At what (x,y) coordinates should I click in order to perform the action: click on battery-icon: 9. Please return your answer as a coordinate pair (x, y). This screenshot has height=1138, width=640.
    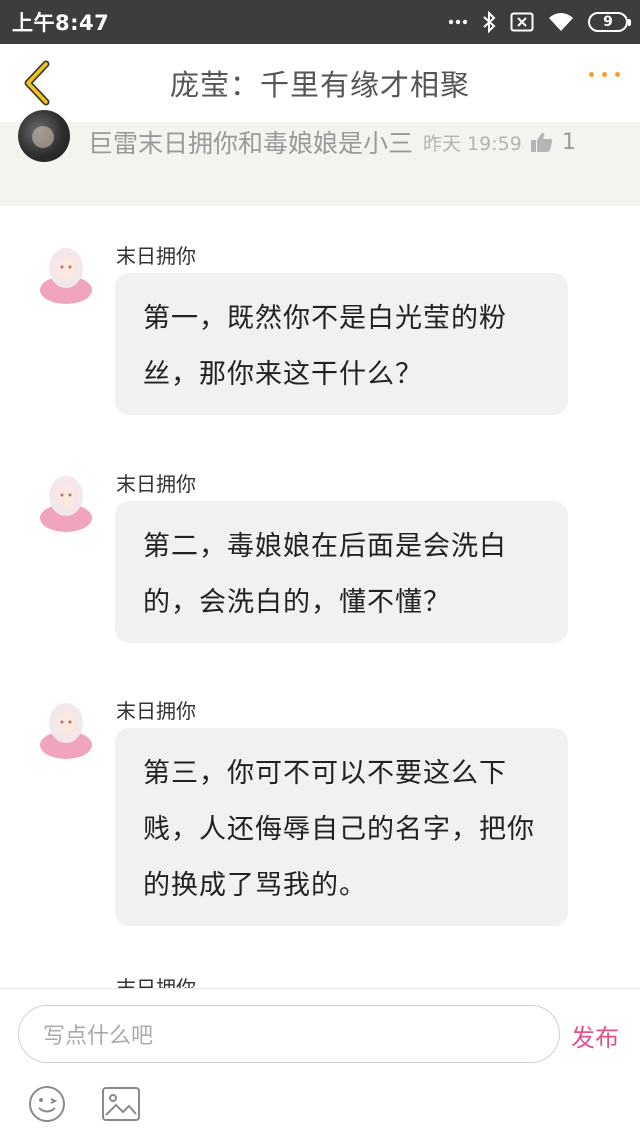
    Looking at the image, I should click on (609, 22).